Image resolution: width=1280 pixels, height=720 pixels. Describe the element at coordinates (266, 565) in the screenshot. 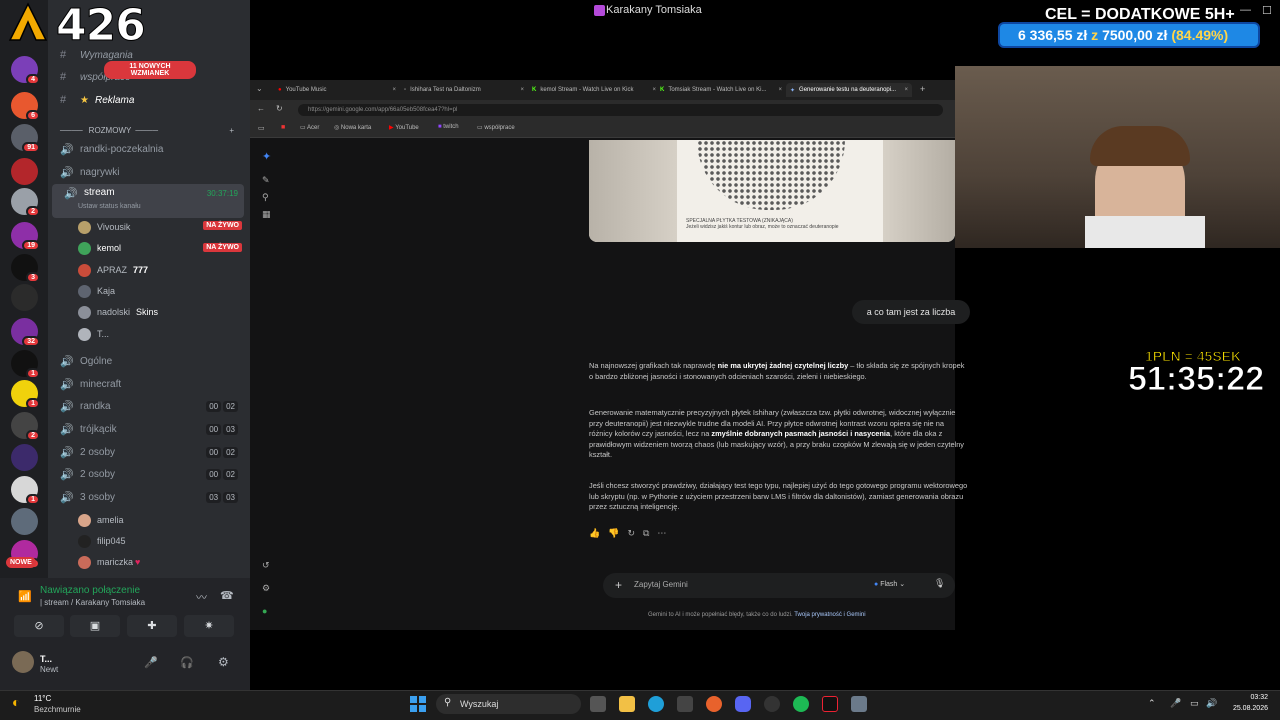

I see `history-icon: ↺` at that location.